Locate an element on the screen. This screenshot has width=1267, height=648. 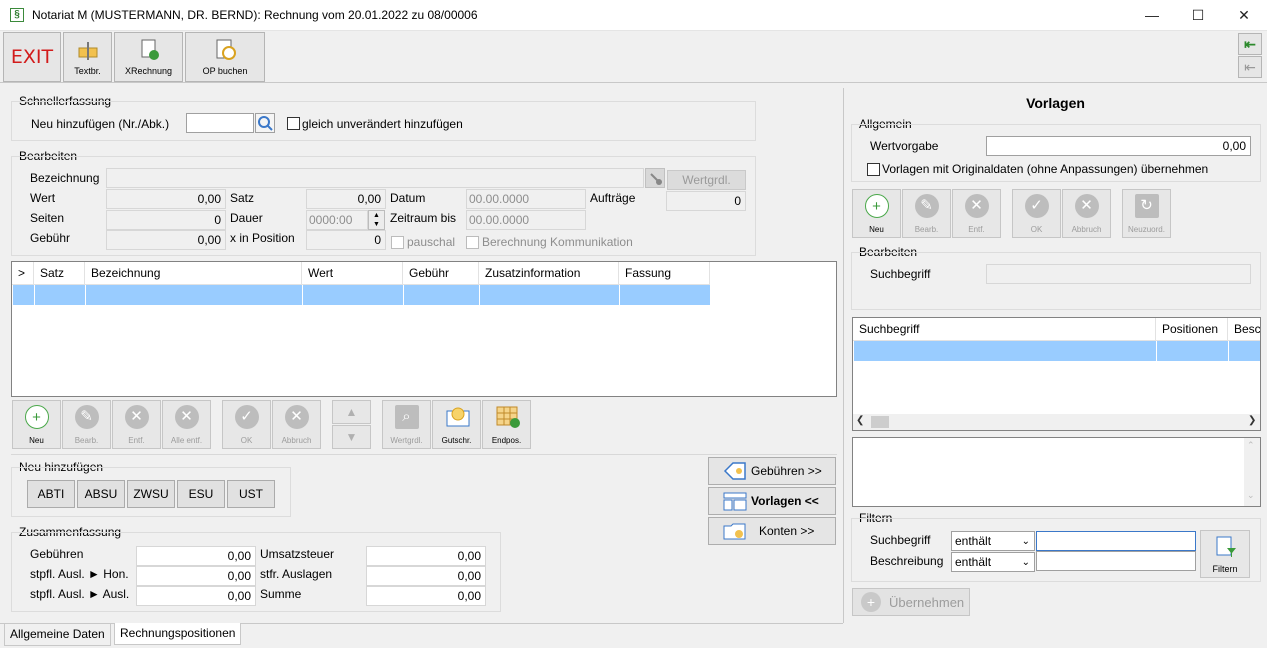
vorlage-abbruch-button: ✕ Abbruch is located at coordinates (1086, 213).